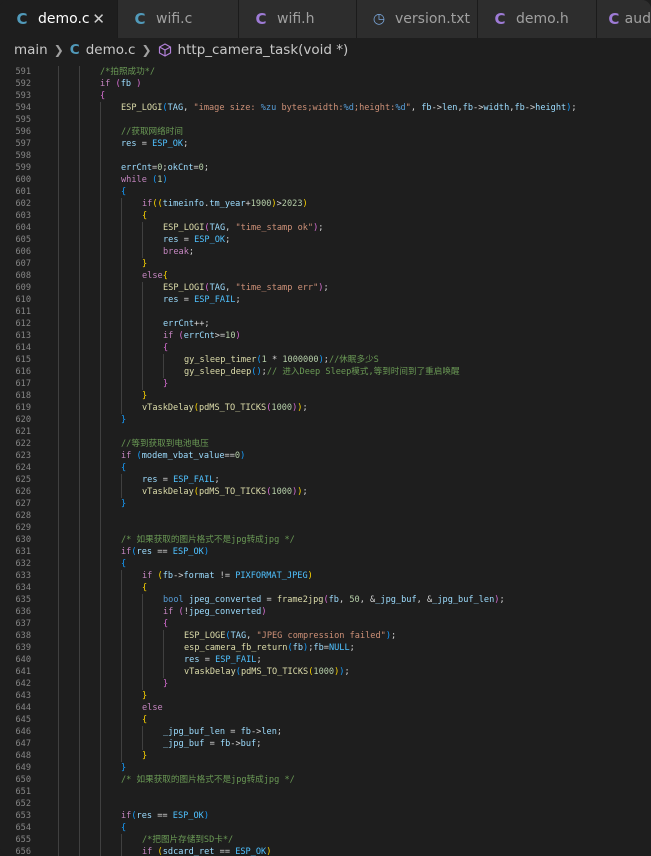 The image size is (651, 856). I want to click on code-line: 622 //等到获取到电池电压, so click(325, 444).